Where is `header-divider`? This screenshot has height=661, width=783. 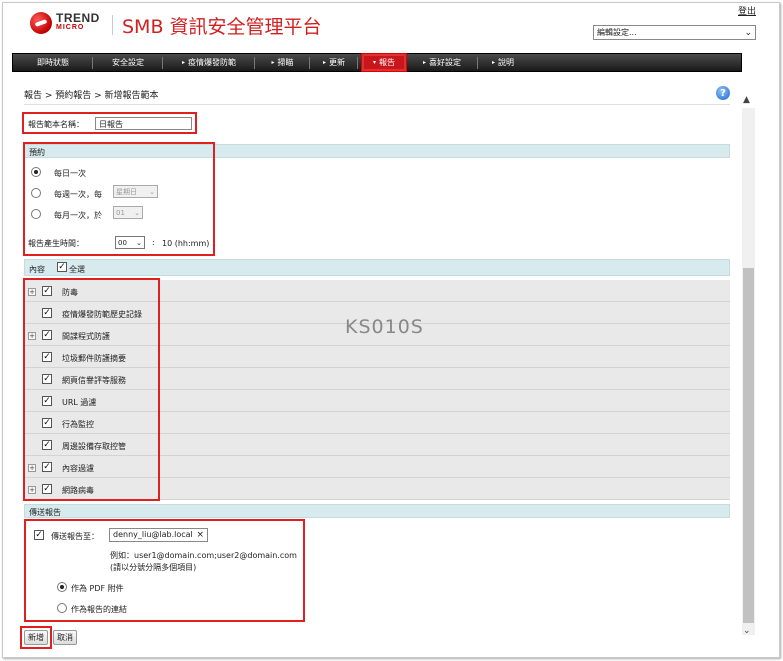 header-divider is located at coordinates (112, 25).